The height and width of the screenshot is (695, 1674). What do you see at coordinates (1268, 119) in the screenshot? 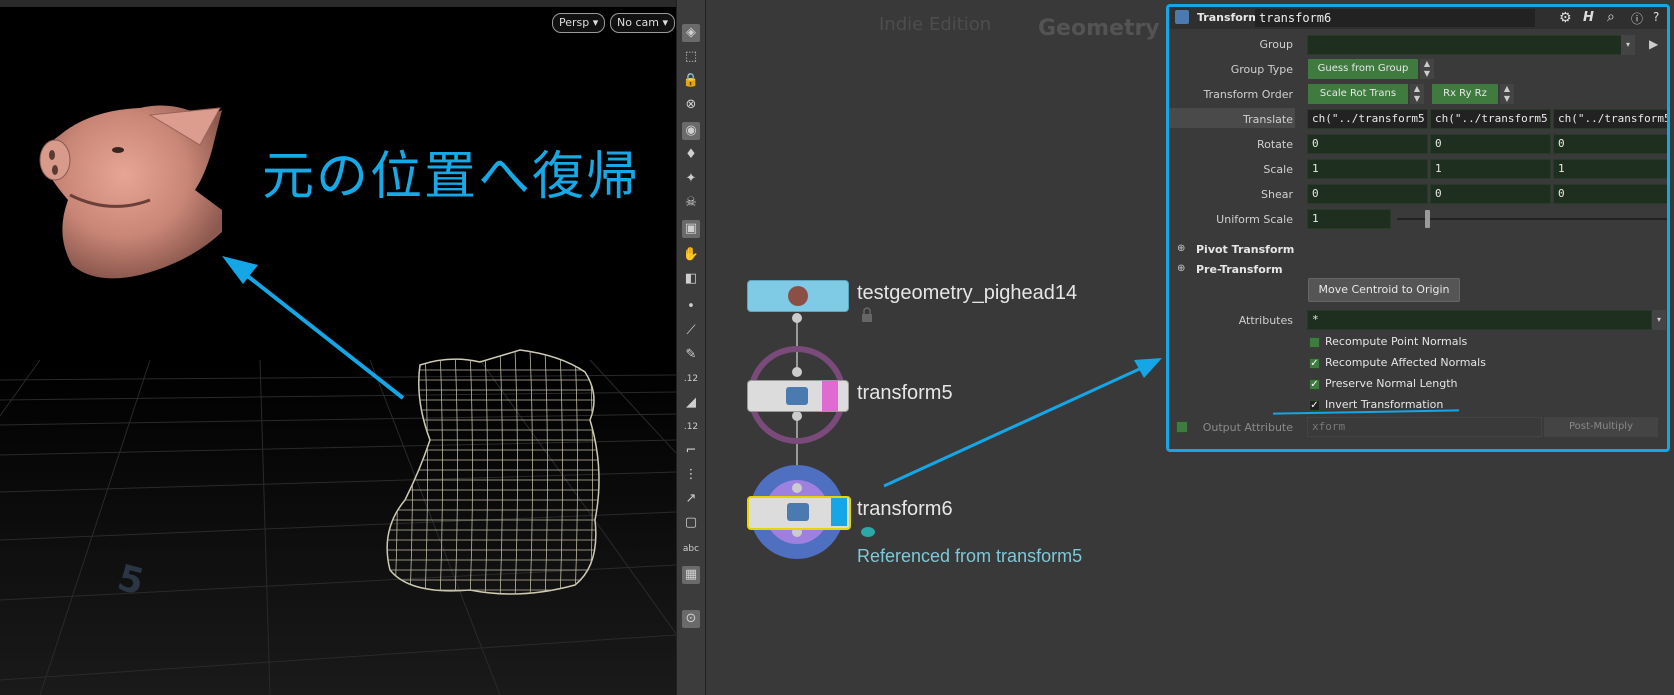
I see `translate-label: Translate` at bounding box center [1268, 119].